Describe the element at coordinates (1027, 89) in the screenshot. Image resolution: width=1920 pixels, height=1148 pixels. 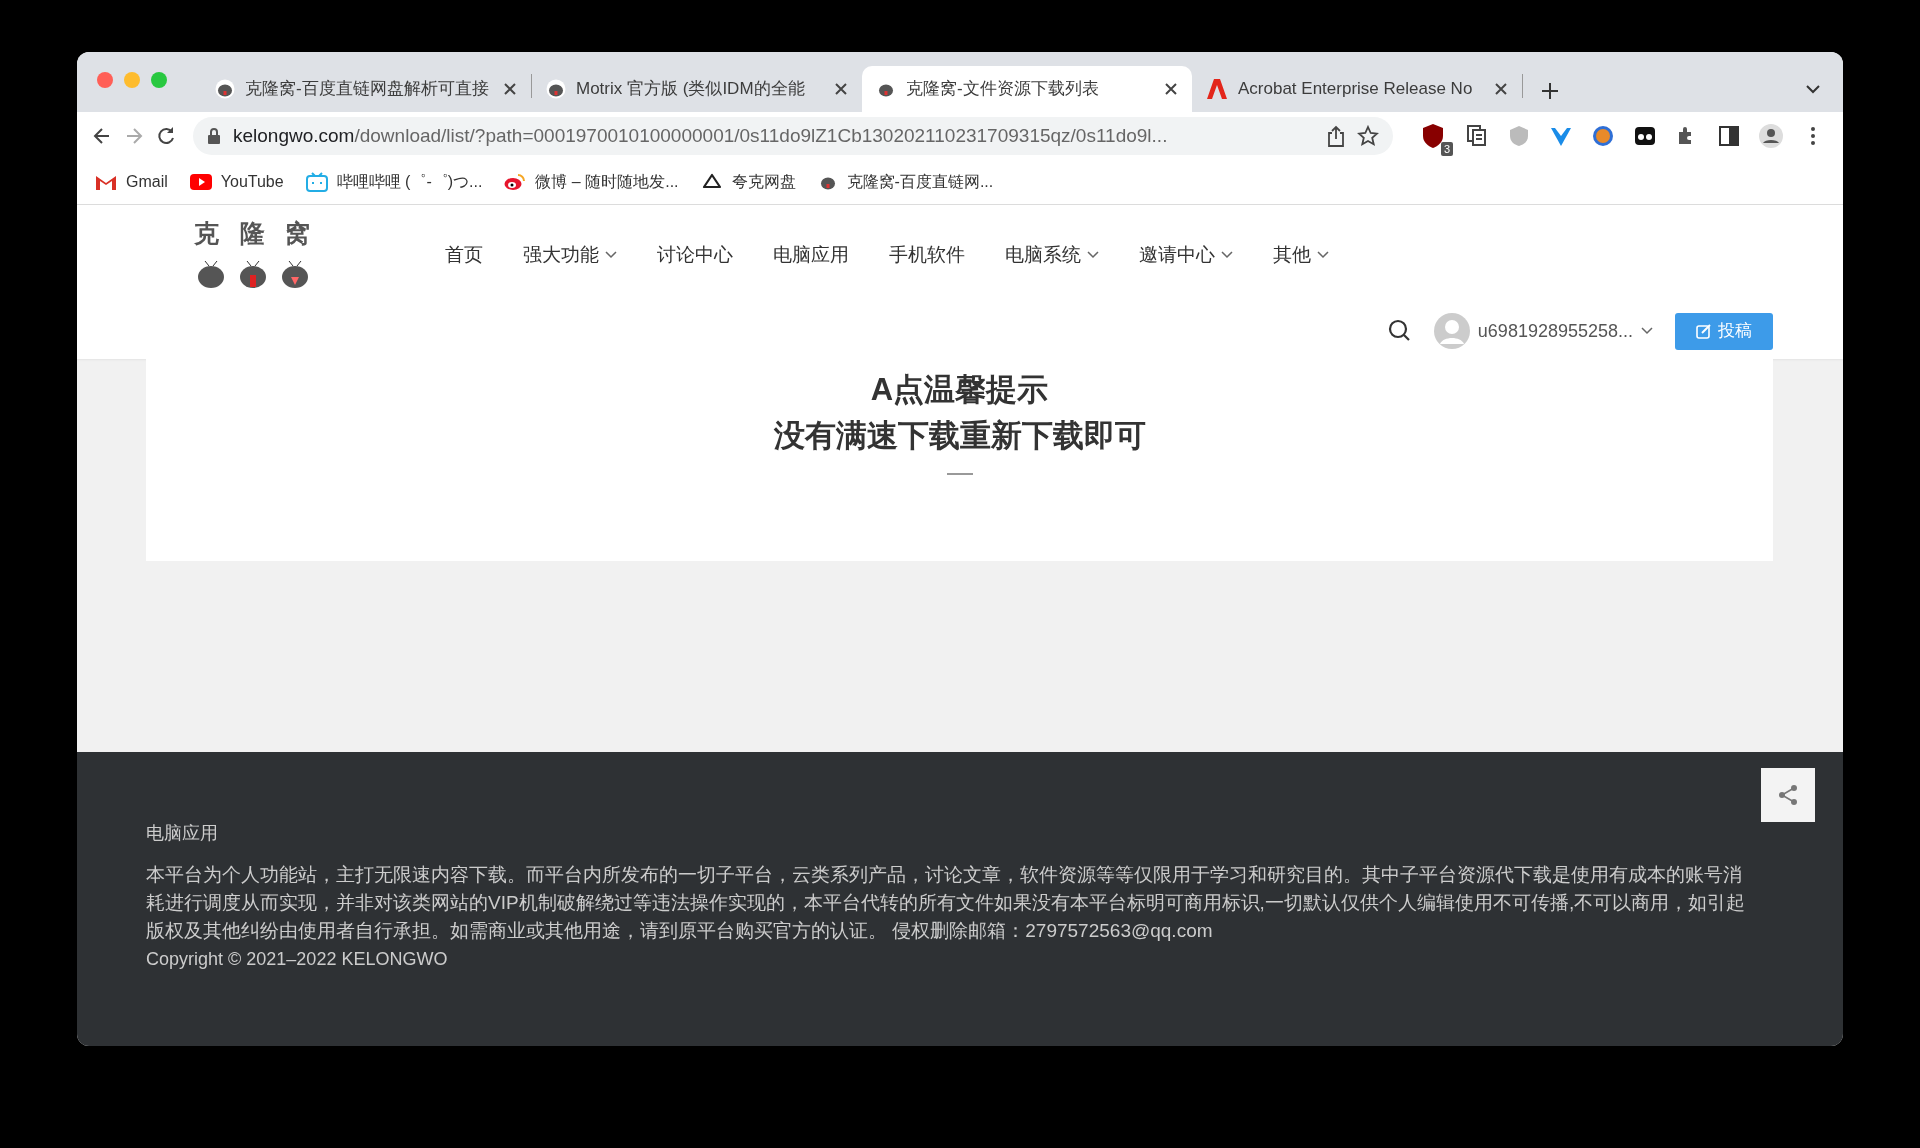
I see `browser-tab: 克隆窝-文件资源下载列表` at that location.